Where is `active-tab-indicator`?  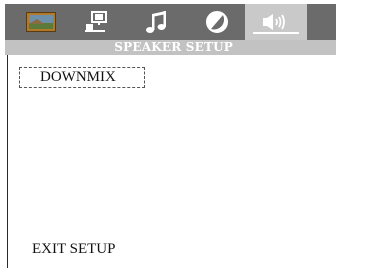 active-tab-indicator is located at coordinates (276, 33).